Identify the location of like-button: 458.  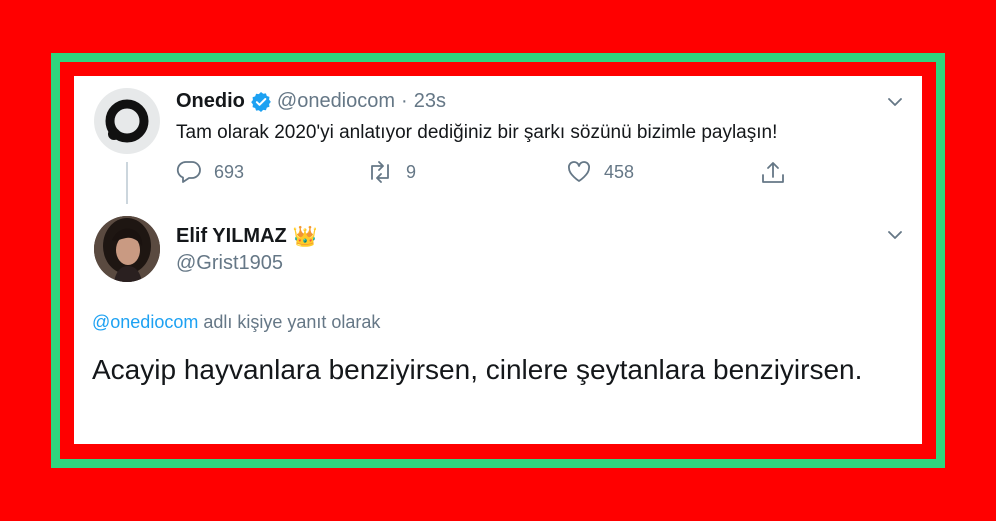
(600, 172).